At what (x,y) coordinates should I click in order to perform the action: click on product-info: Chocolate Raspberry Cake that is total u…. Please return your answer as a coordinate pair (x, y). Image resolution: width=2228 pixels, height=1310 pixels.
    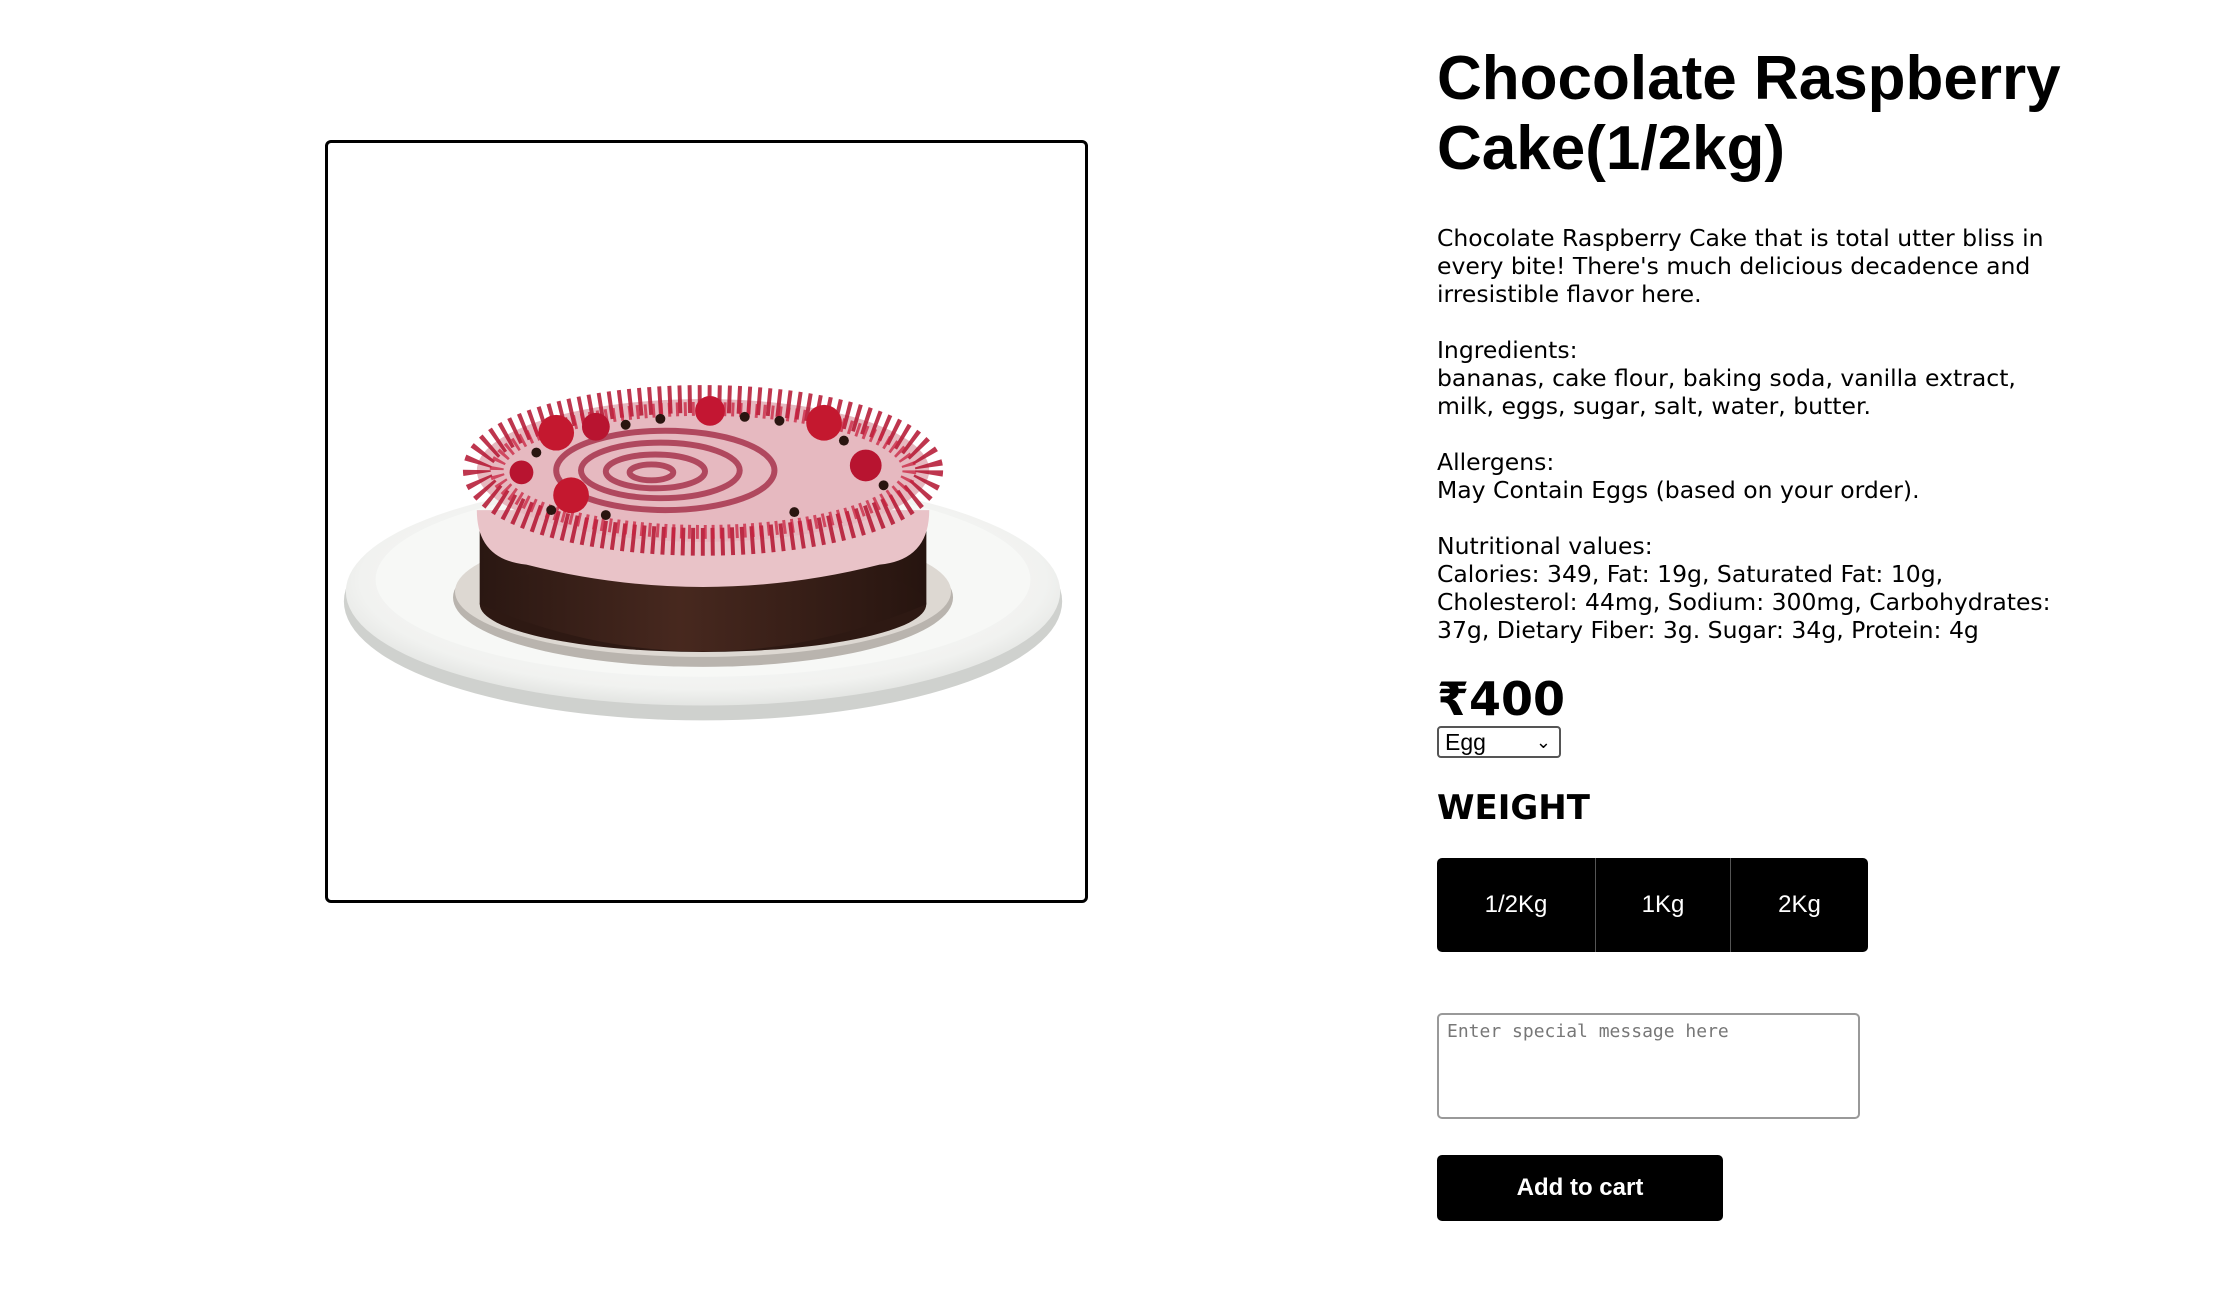
    Looking at the image, I should click on (1757, 434).